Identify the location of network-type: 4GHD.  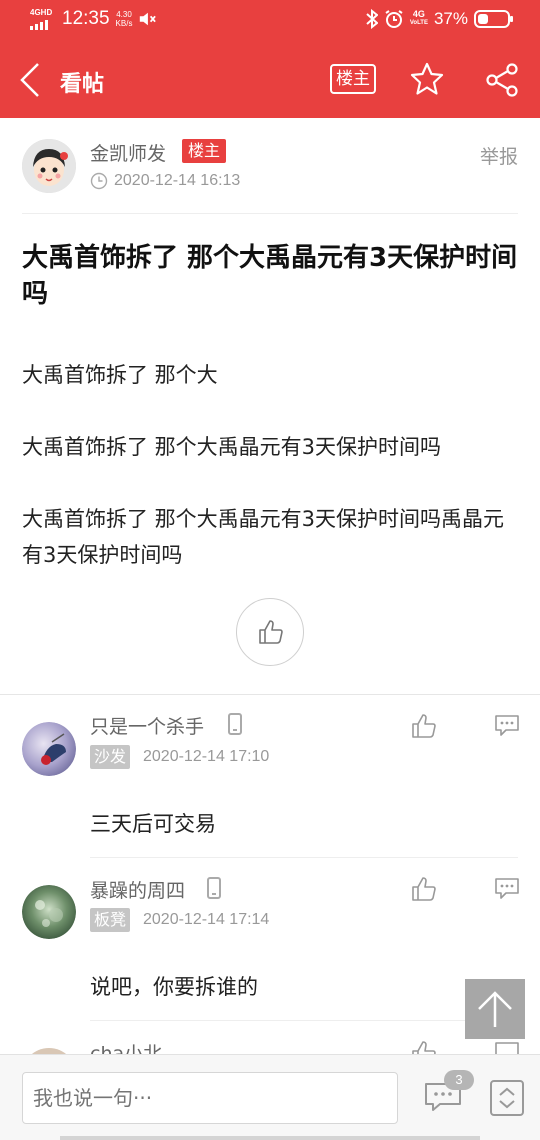
(41, 12).